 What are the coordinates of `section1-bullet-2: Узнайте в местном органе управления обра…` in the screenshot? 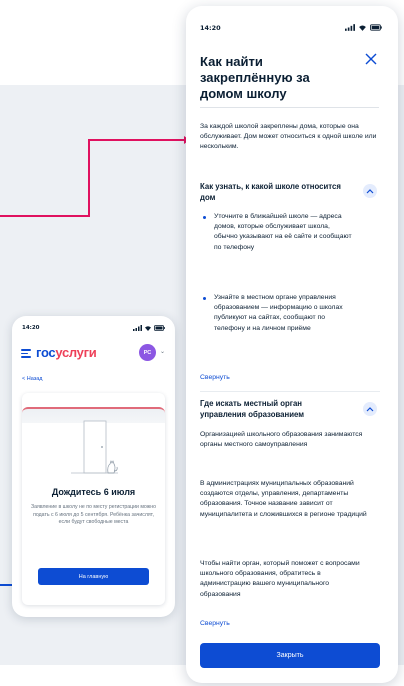 It's located at (278, 313).